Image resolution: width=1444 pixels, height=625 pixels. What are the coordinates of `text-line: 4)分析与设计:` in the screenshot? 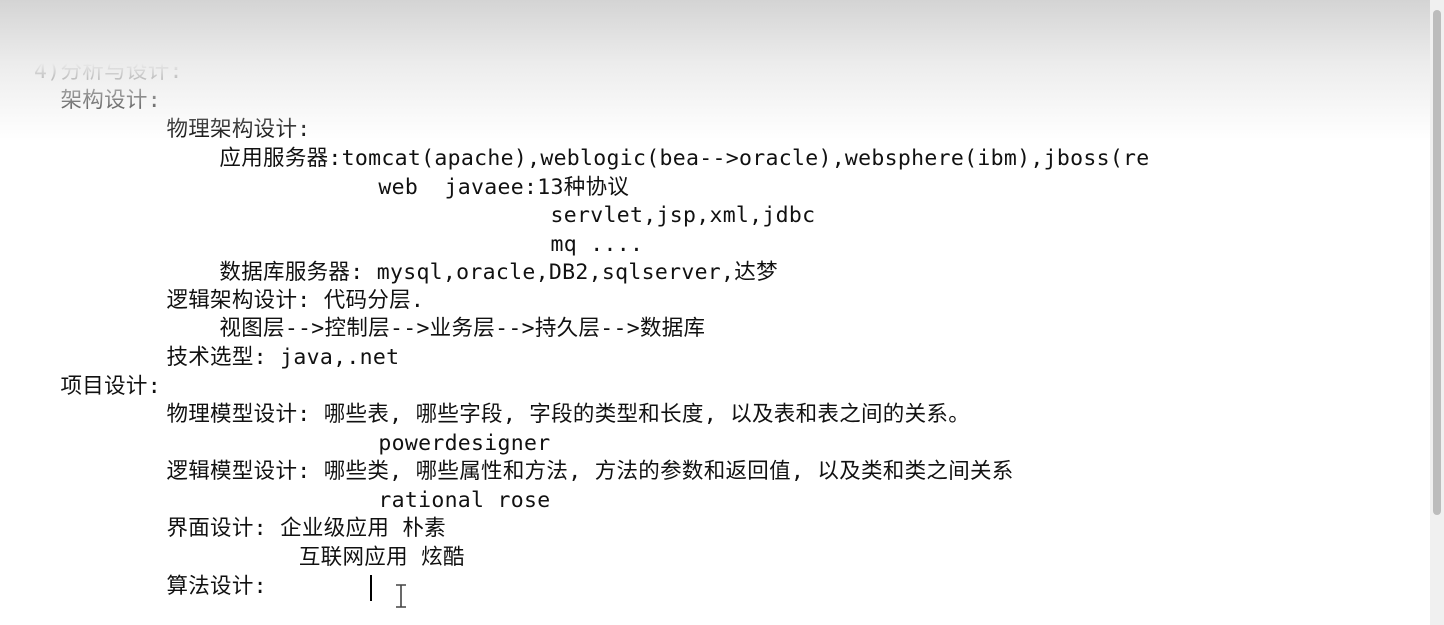 It's located at (108, 71).